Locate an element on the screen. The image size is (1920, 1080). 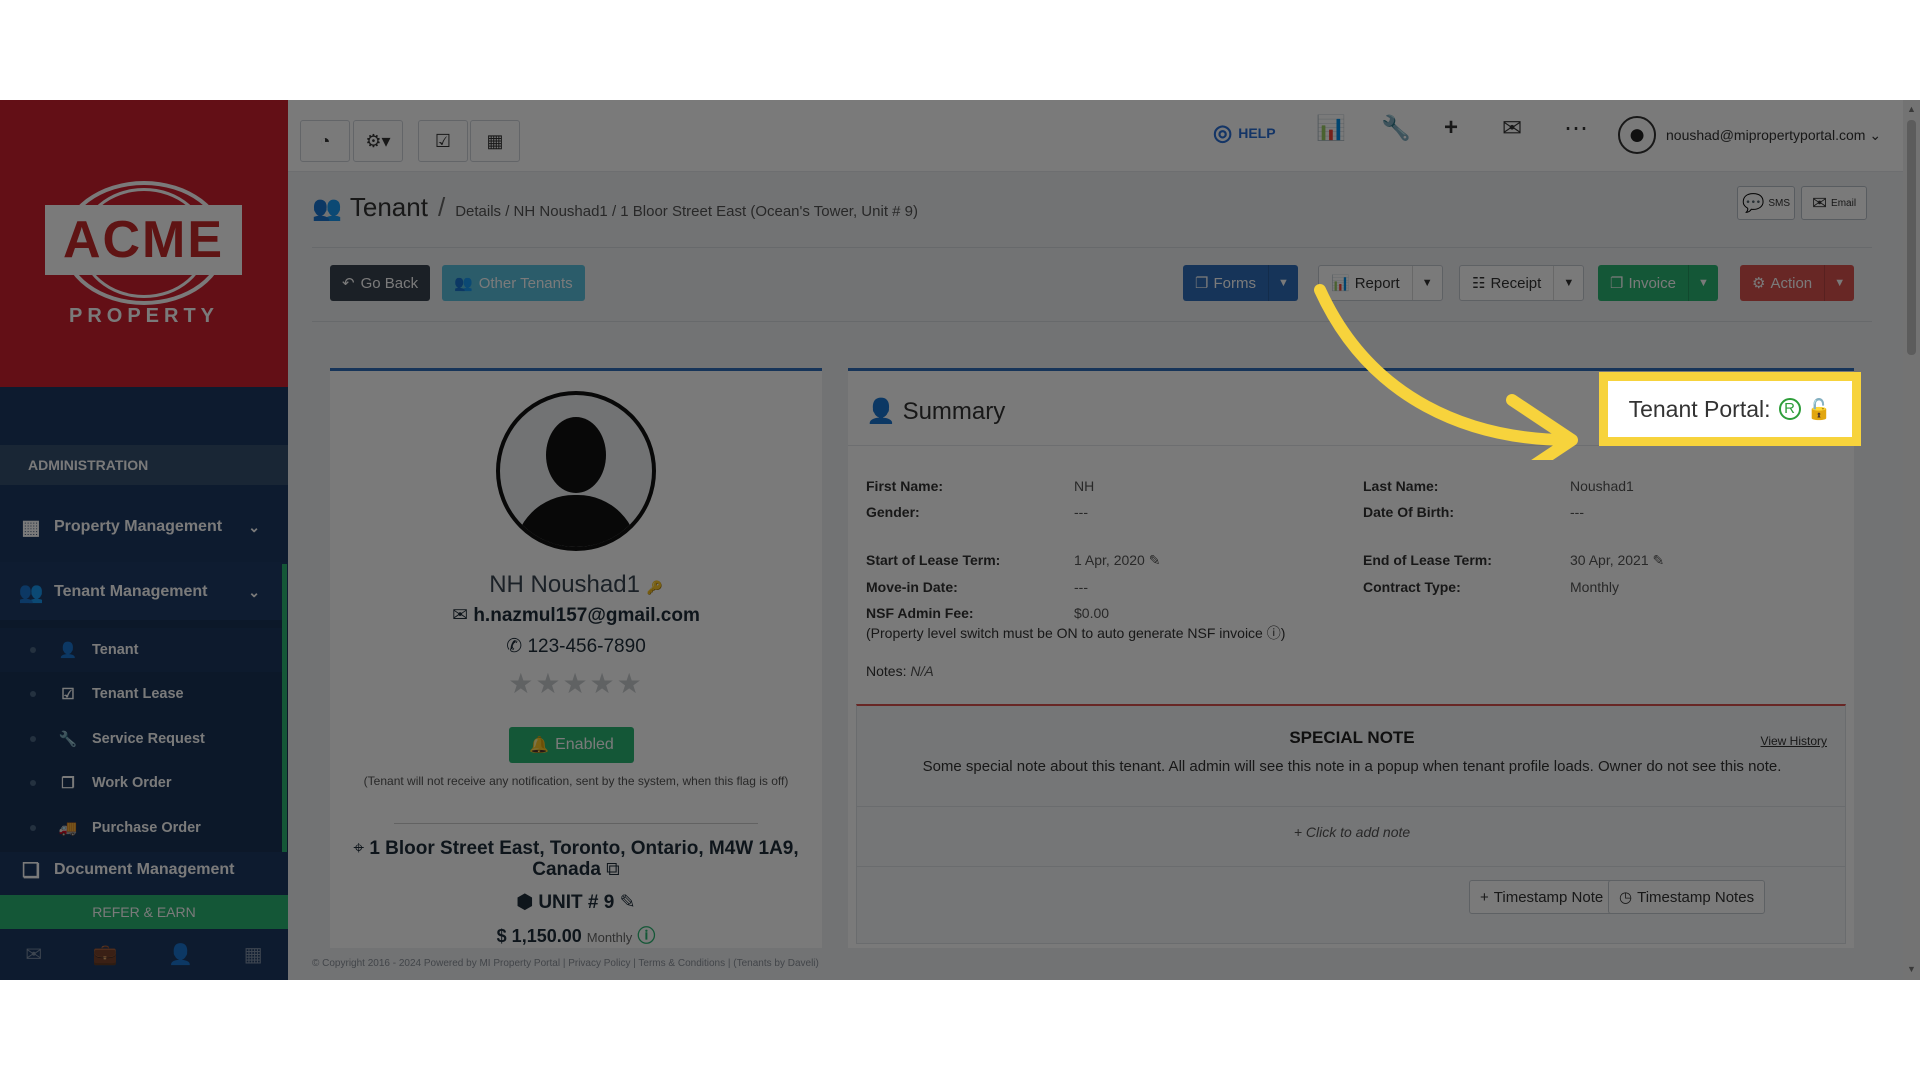
settings-dropdown-button: ⚙▾ is located at coordinates (378, 141).